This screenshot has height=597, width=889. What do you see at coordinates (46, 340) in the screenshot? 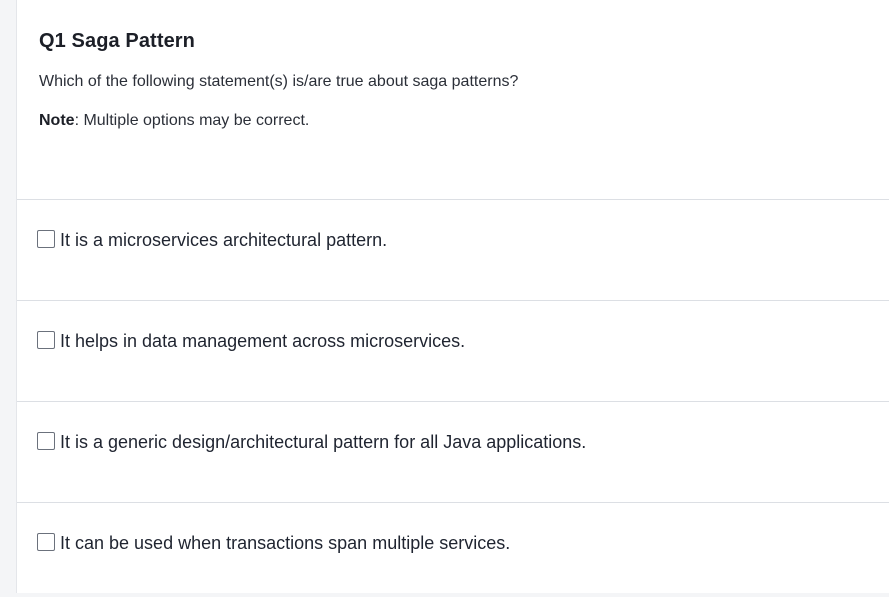
I see `option-2-checkbox` at bounding box center [46, 340].